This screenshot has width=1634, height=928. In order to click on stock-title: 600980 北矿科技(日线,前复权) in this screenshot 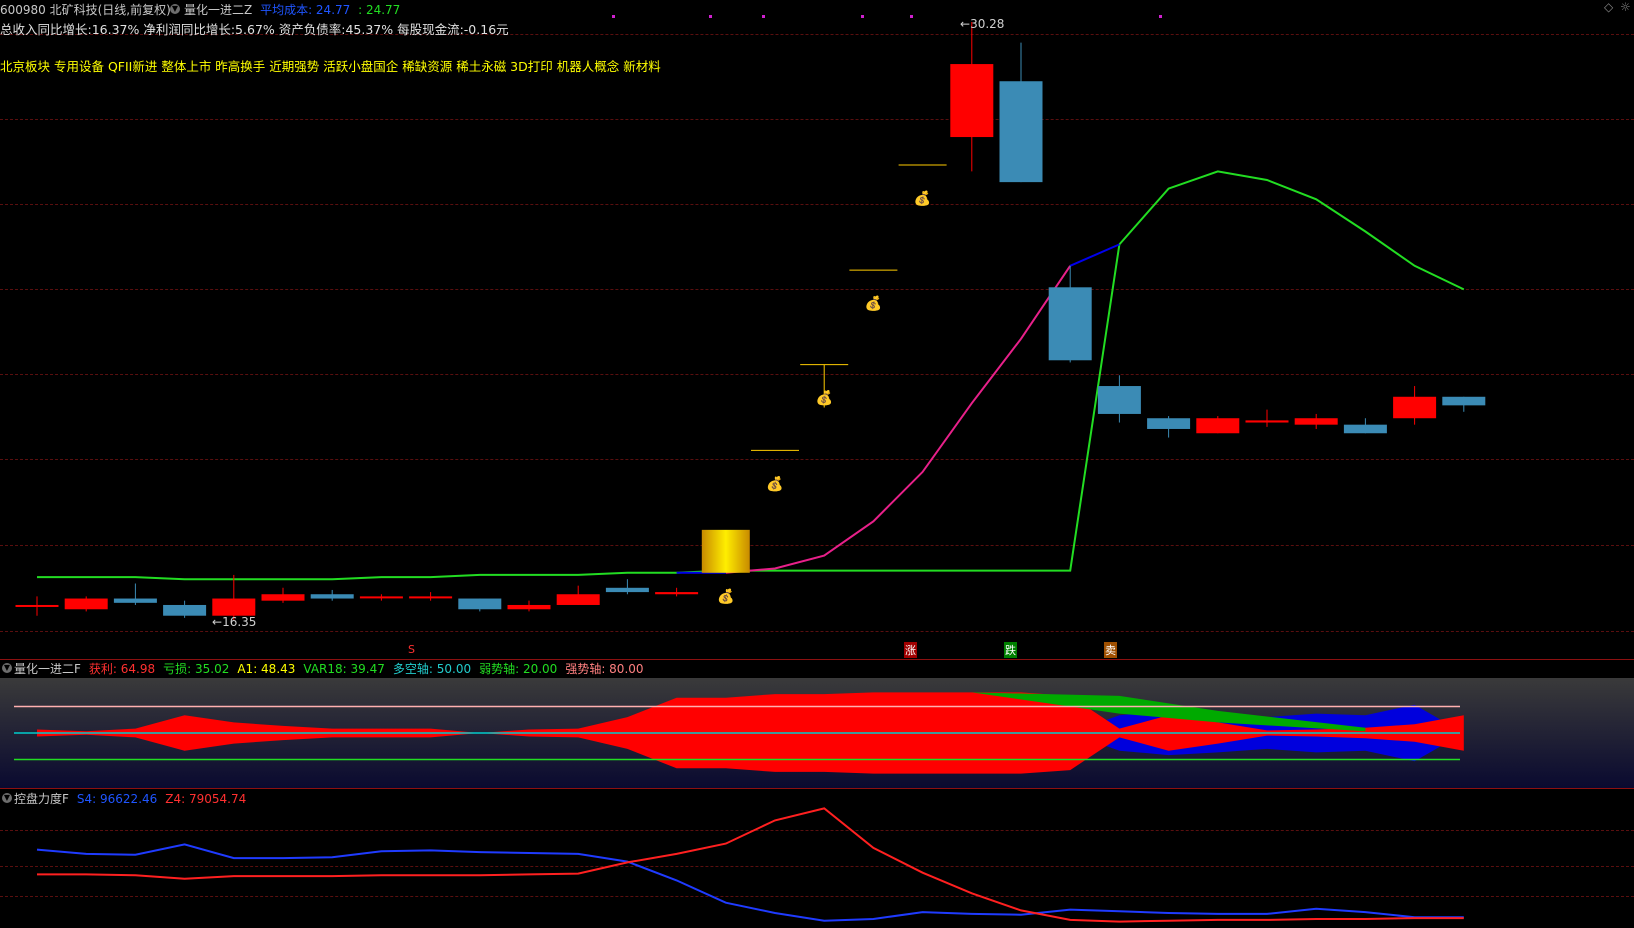, I will do `click(85, 10)`.